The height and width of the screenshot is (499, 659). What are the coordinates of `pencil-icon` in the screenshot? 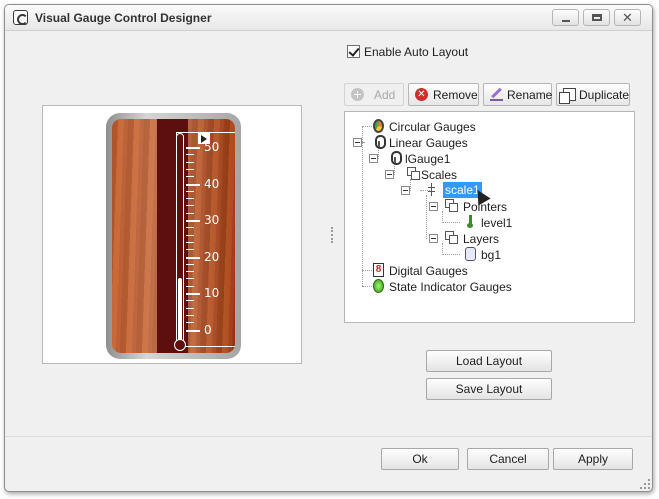 It's located at (496, 94).